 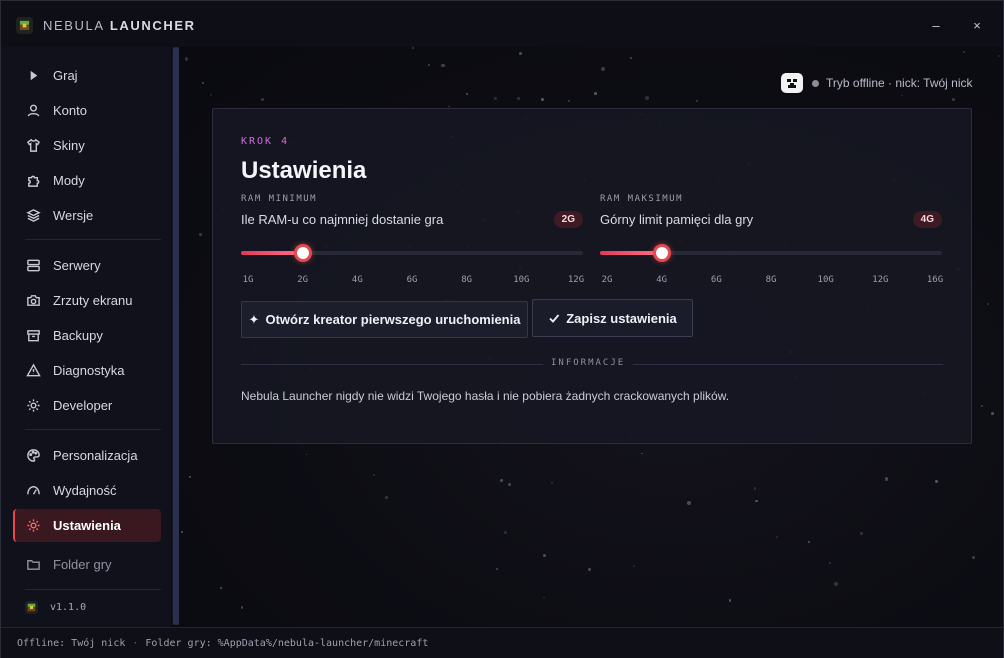 I want to click on ram-max-description: Górny limit pamięci dla gry, so click(x=677, y=219).